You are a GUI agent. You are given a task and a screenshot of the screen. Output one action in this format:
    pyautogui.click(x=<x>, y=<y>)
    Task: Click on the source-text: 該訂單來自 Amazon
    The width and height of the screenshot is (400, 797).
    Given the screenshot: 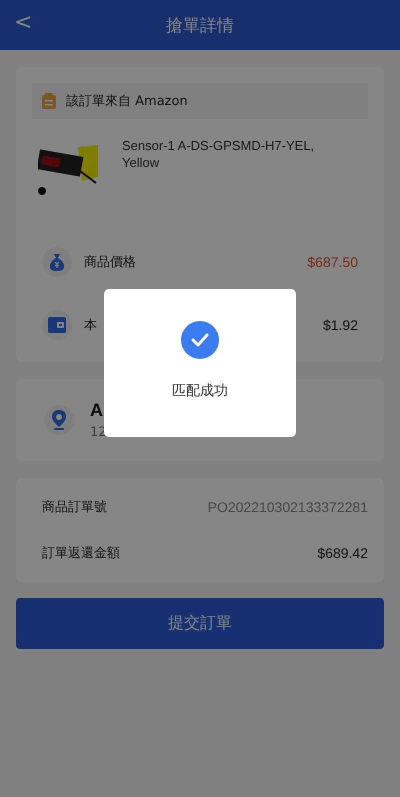 What is the action you would take?
    pyautogui.click(x=127, y=101)
    